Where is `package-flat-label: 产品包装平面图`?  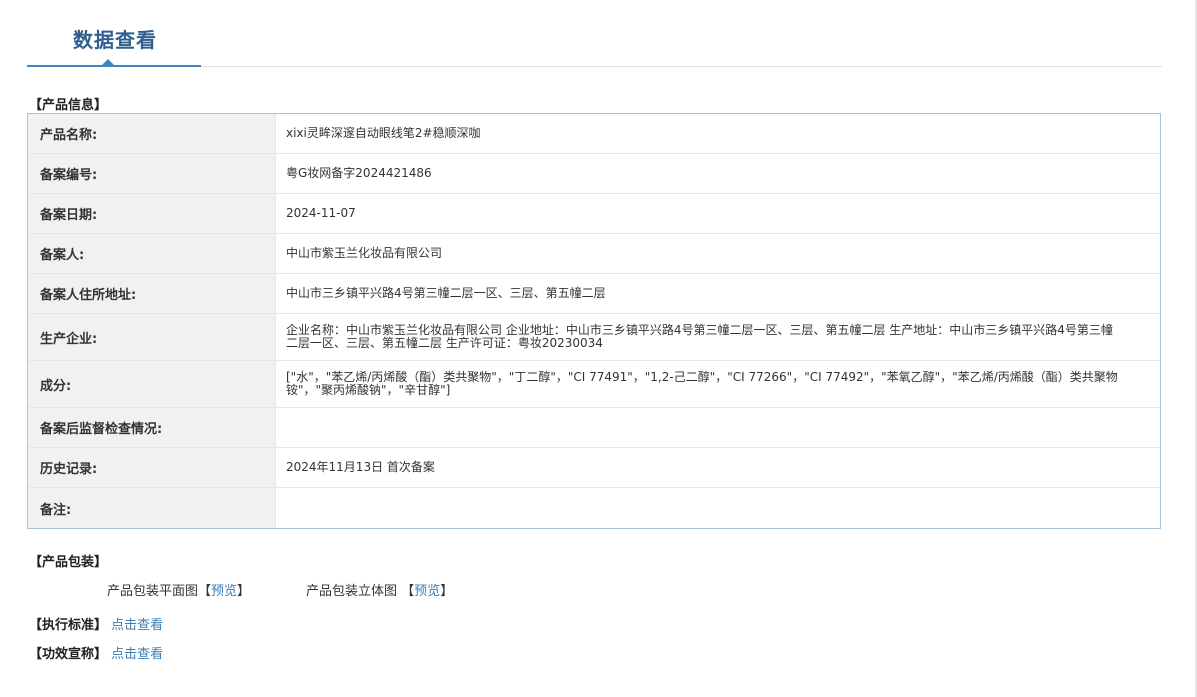
package-flat-label: 产品包装平面图 is located at coordinates (153, 591).